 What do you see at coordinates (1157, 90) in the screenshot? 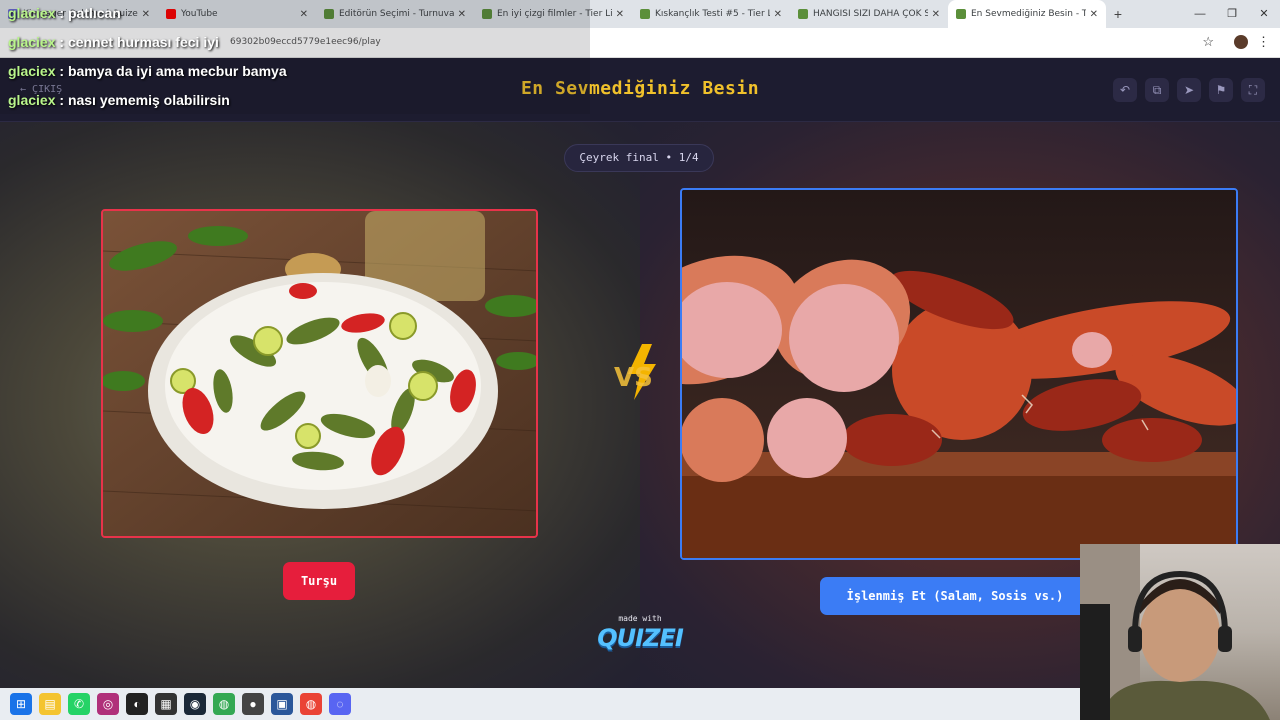
I see `share-icon: ⧉` at bounding box center [1157, 90].